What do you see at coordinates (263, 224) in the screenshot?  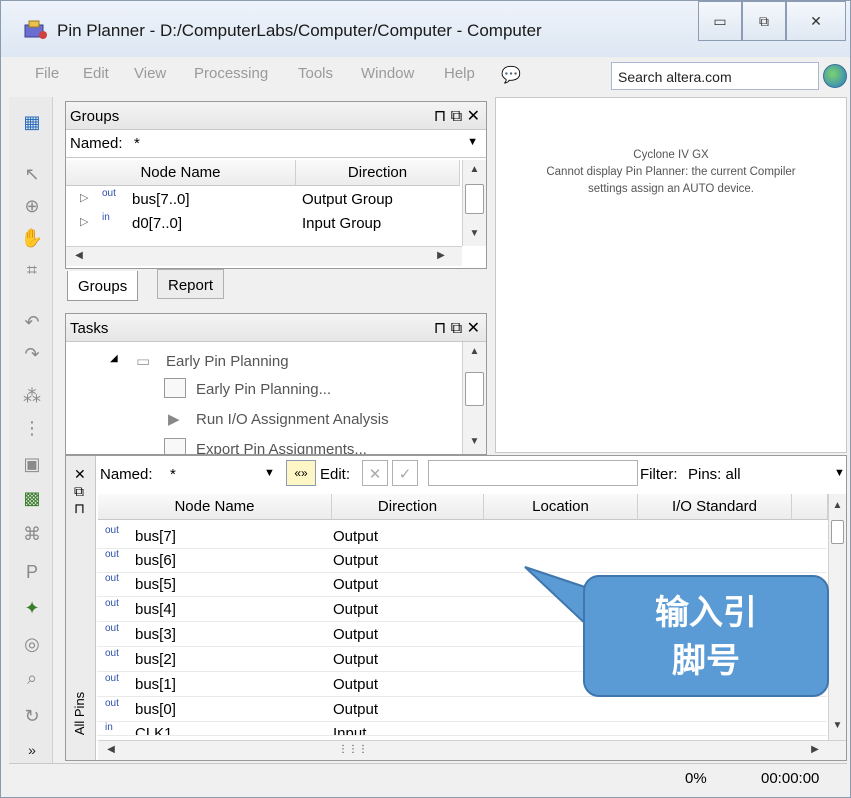 I see `groups-row: ▷ in d0[7..0] Input Group` at bounding box center [263, 224].